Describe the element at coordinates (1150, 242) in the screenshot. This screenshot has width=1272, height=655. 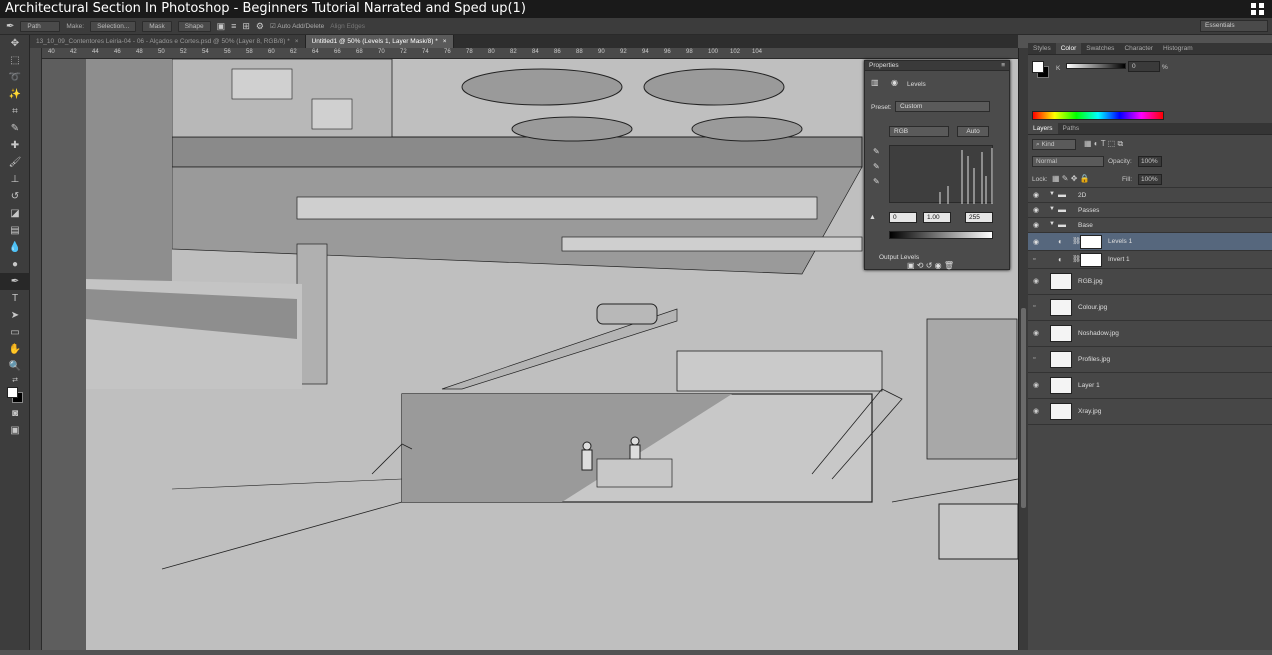
I see `adjustment-layer-row: ◉ ◐ ⛓ Levels 1` at that location.